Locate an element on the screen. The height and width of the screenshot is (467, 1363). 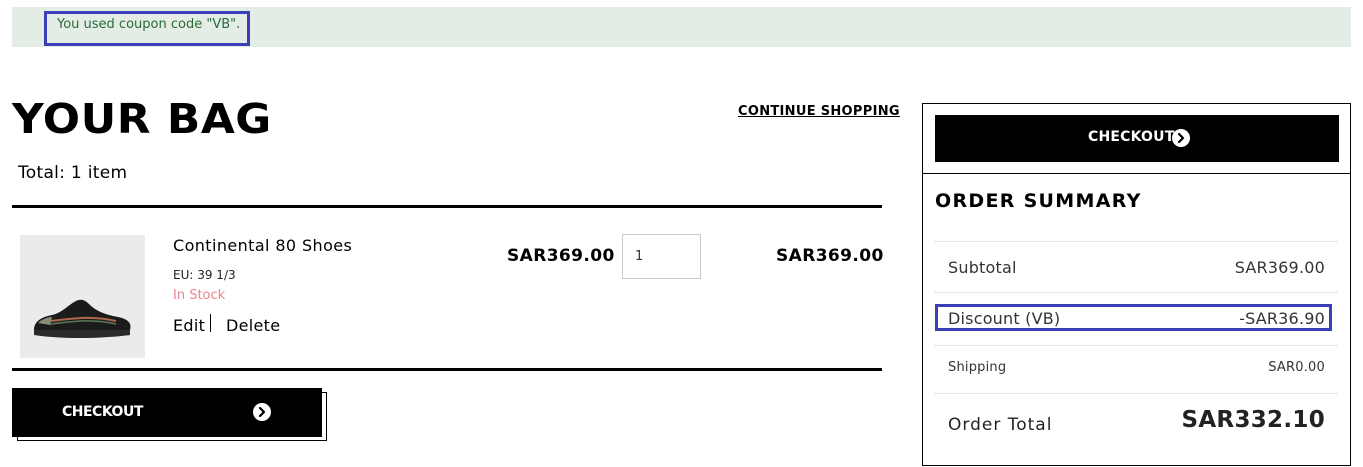
checkout-button-bottom: CHECKOUT is located at coordinates (167, 412).